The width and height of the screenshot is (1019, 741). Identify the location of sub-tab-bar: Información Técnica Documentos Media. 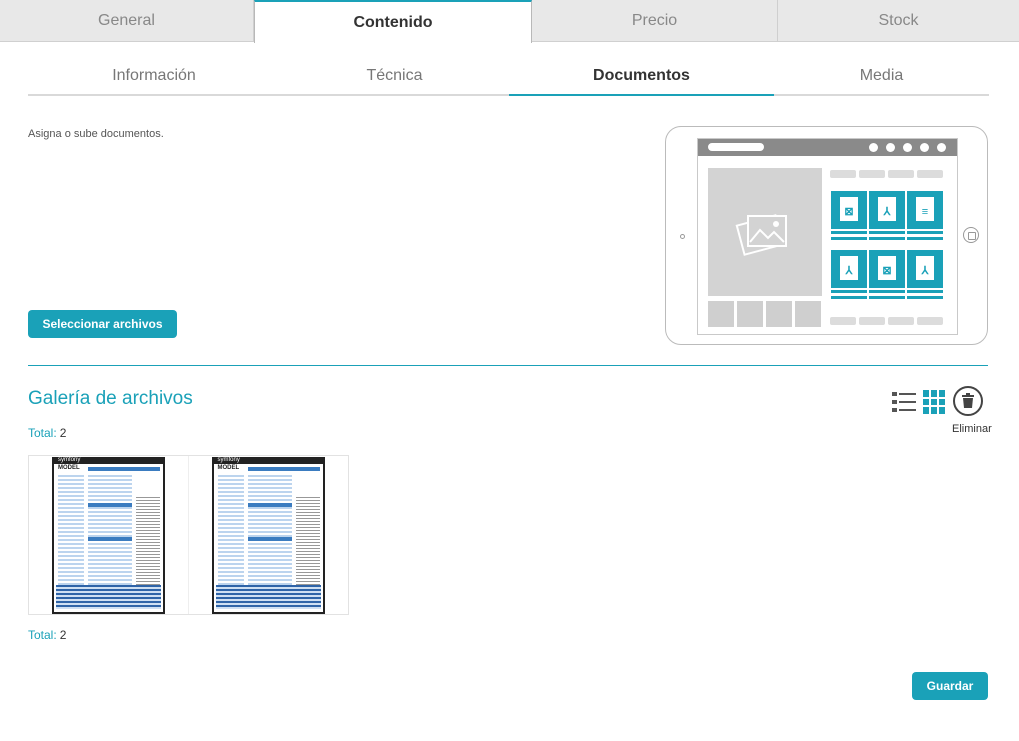
(508, 77).